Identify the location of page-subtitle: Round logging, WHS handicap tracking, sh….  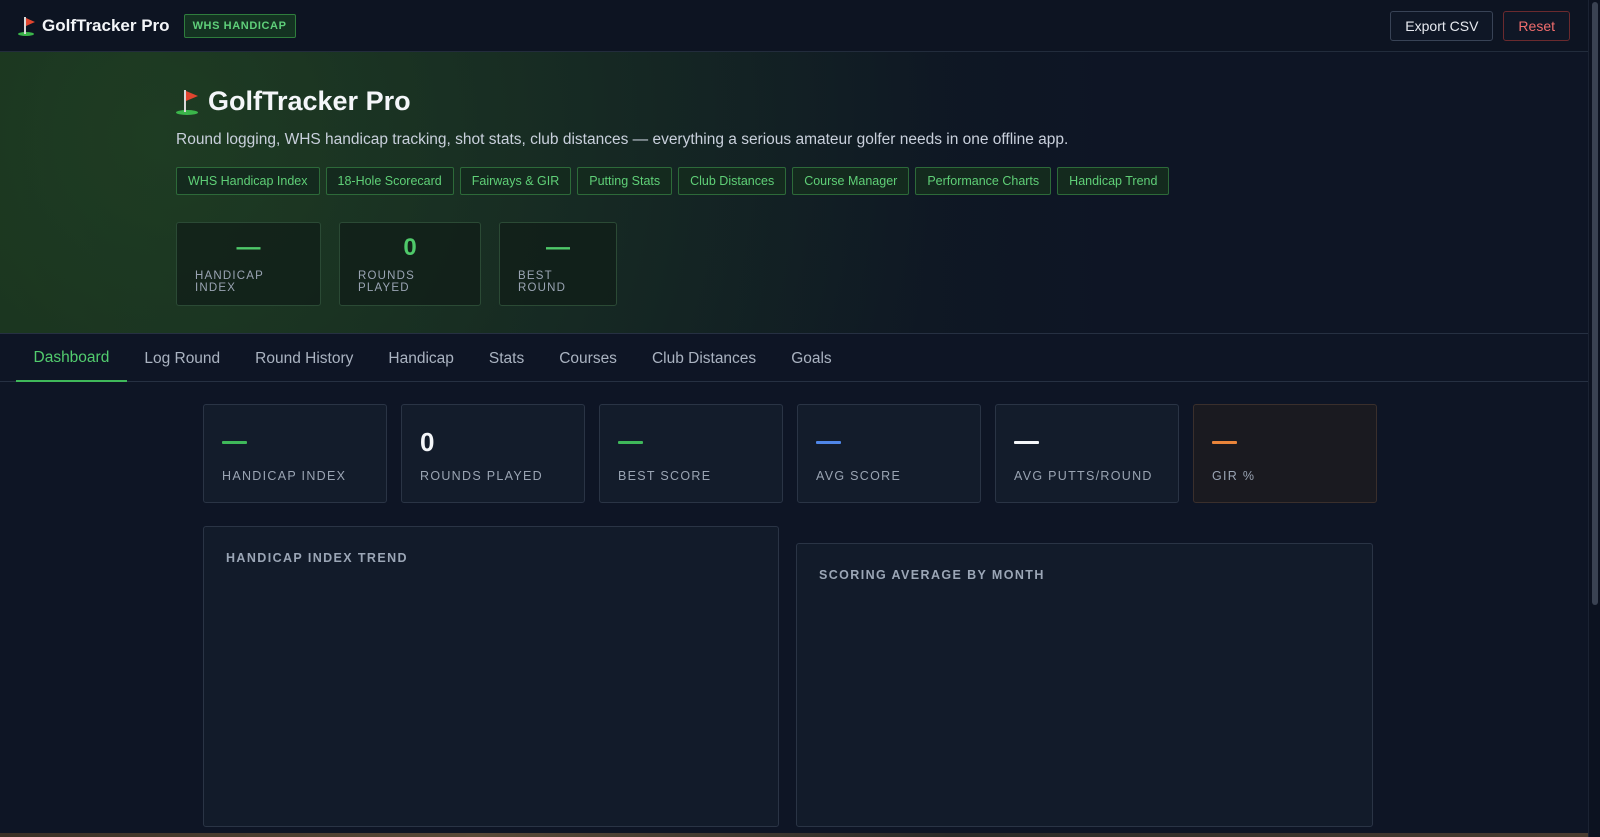
(622, 139).